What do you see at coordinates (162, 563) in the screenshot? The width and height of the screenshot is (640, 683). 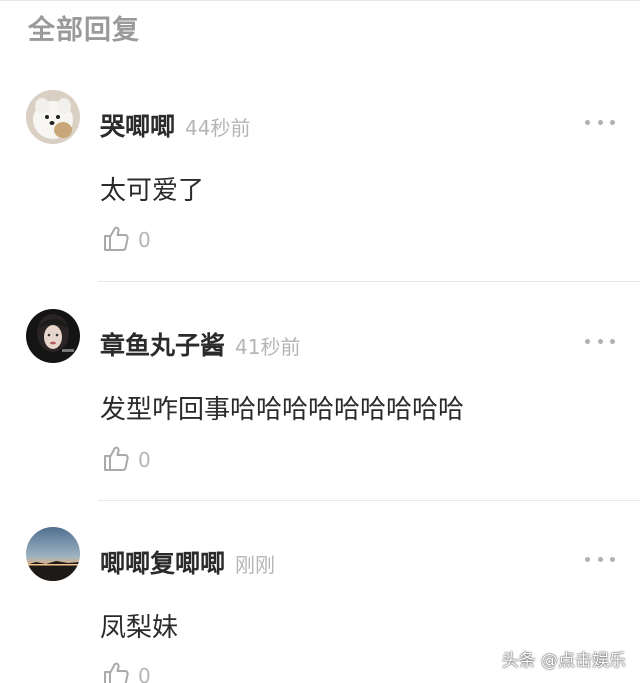 I see `username-text: 唧唧复唧唧` at bounding box center [162, 563].